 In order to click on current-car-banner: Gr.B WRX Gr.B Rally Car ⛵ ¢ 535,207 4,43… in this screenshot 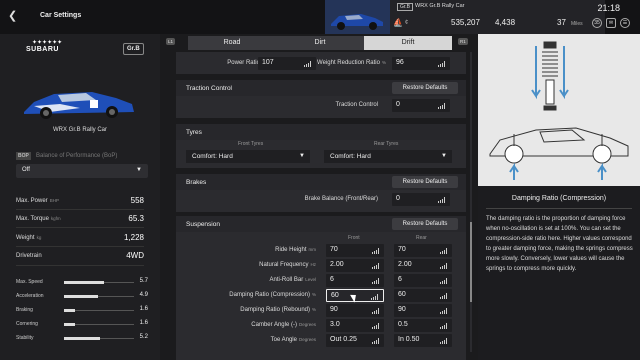, I will do `click(465, 17)`.